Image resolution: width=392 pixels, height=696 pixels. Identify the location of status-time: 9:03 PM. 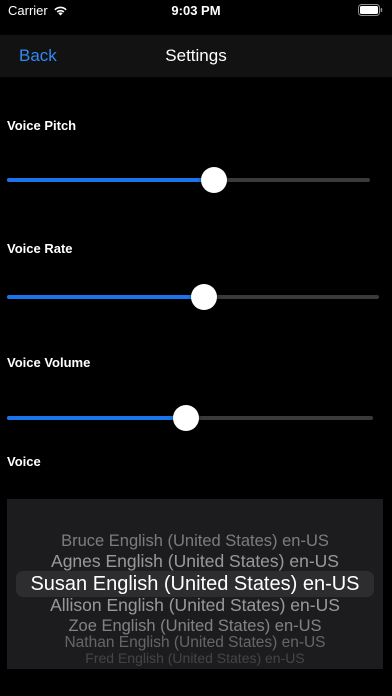
(196, 10).